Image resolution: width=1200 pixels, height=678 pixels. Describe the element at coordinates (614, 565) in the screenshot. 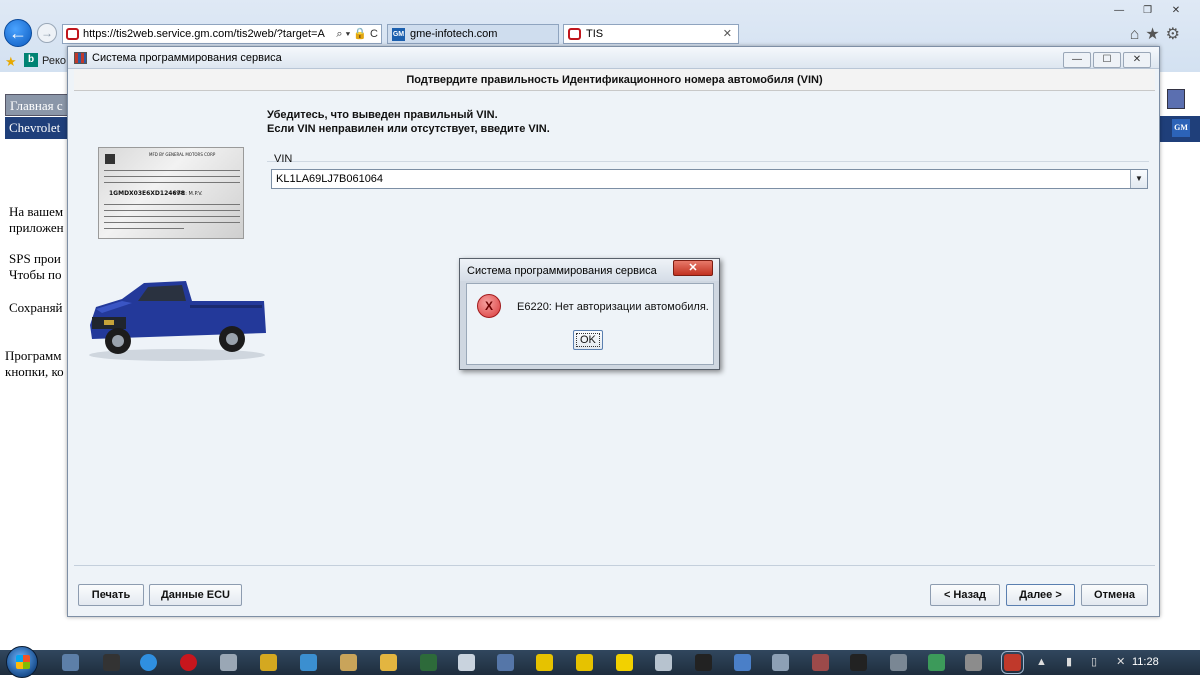

I see `divider` at that location.